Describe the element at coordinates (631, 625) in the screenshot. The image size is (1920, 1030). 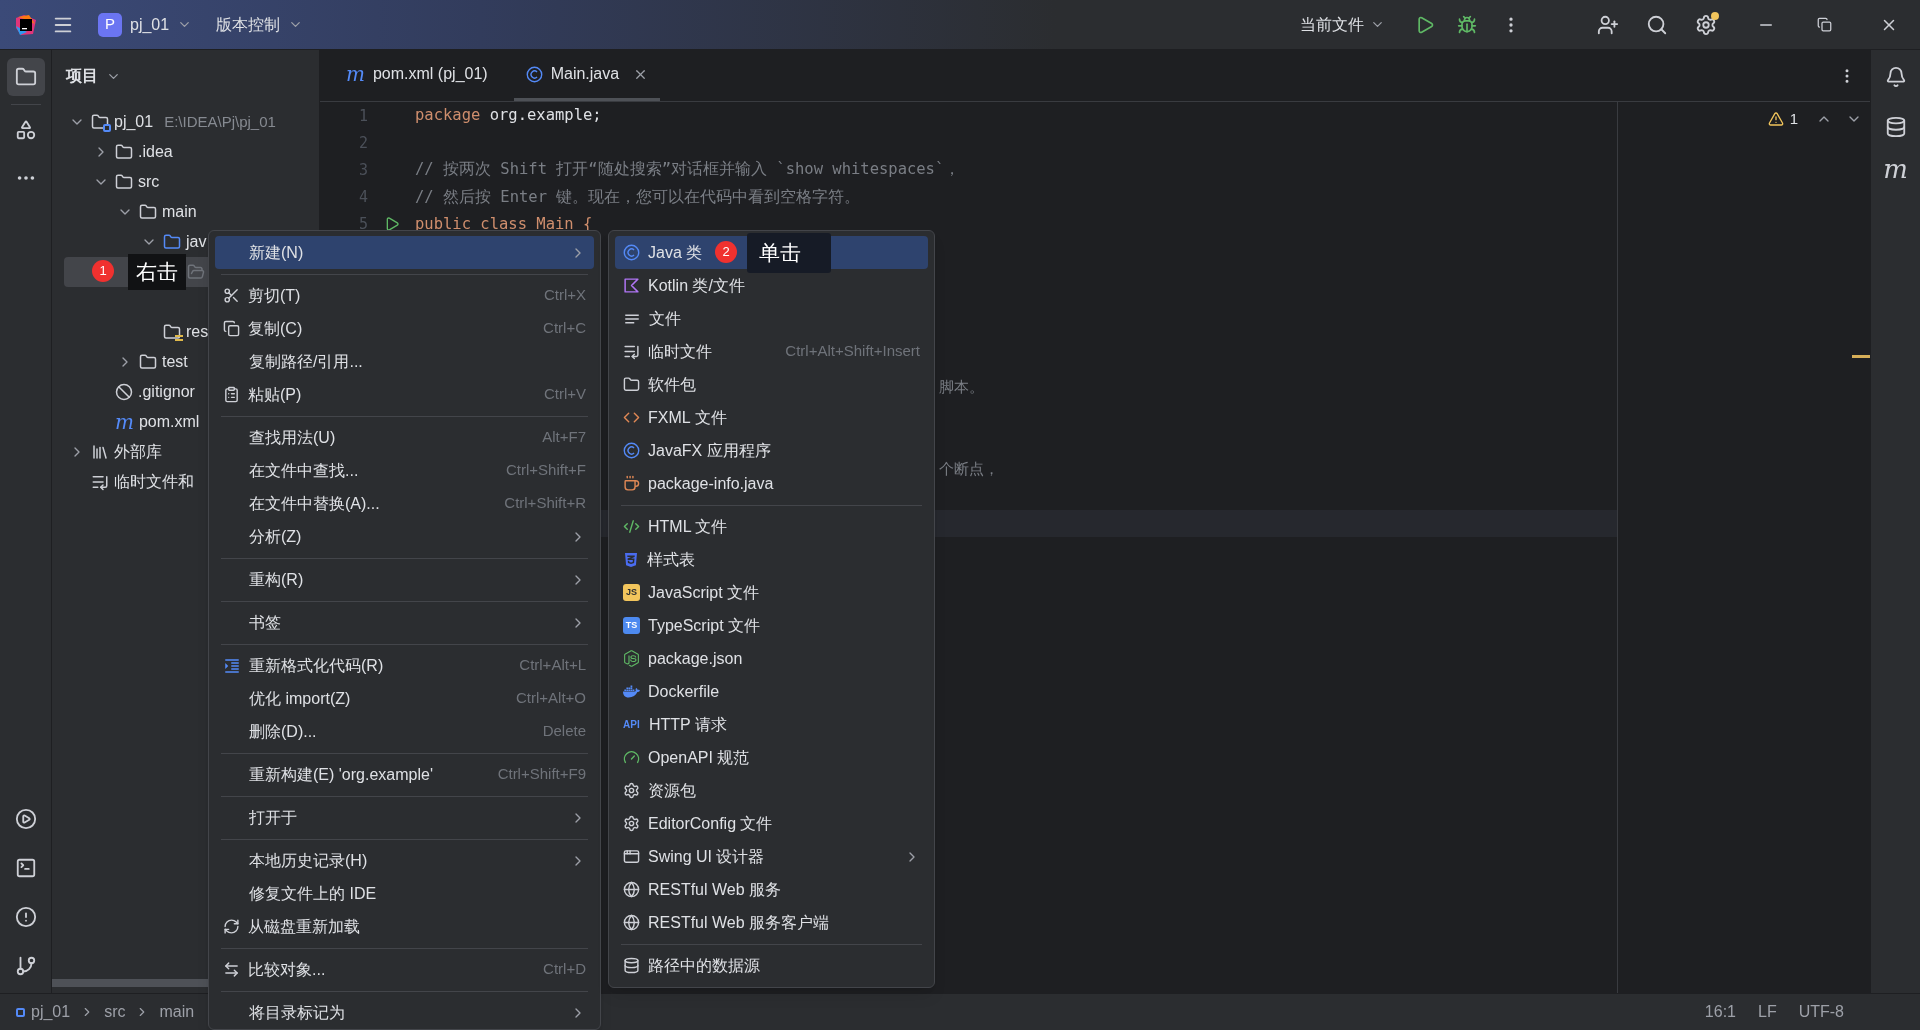
I see `ts-icon: TS` at that location.